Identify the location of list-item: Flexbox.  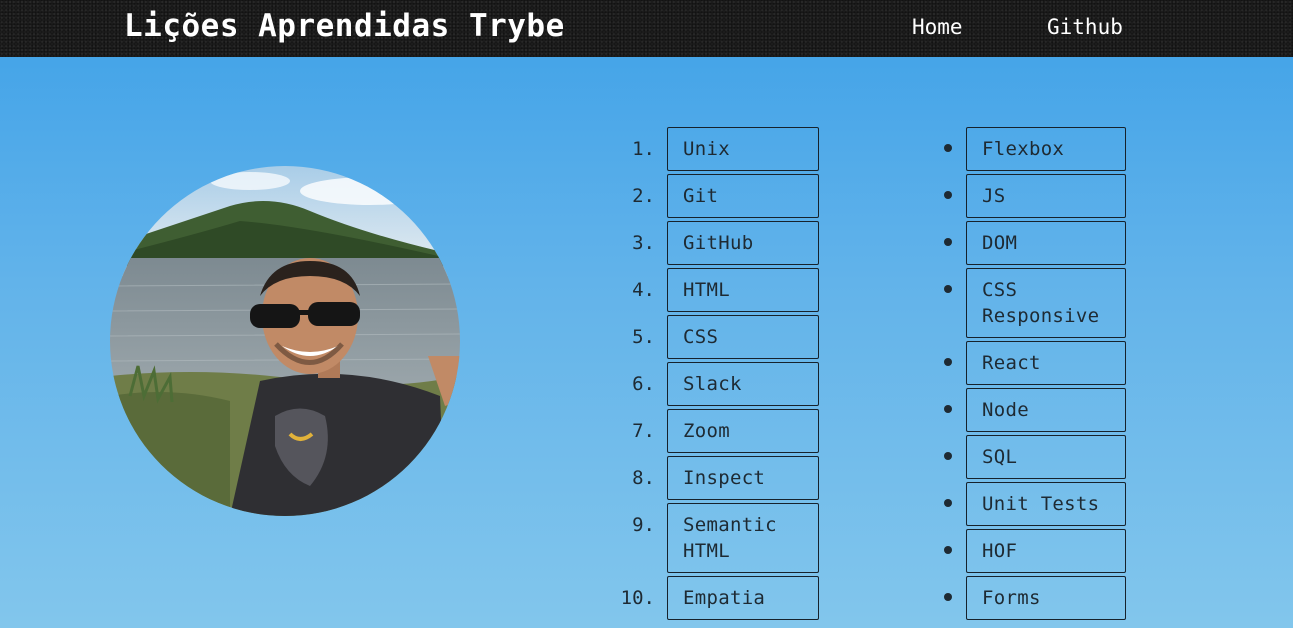
(1028, 149).